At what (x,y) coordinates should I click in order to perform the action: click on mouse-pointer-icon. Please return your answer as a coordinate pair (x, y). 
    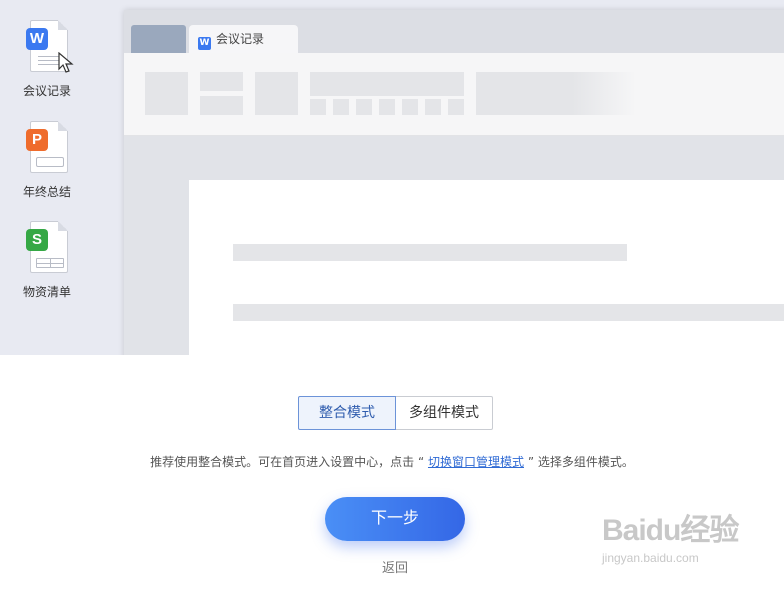
    Looking at the image, I should click on (66, 62).